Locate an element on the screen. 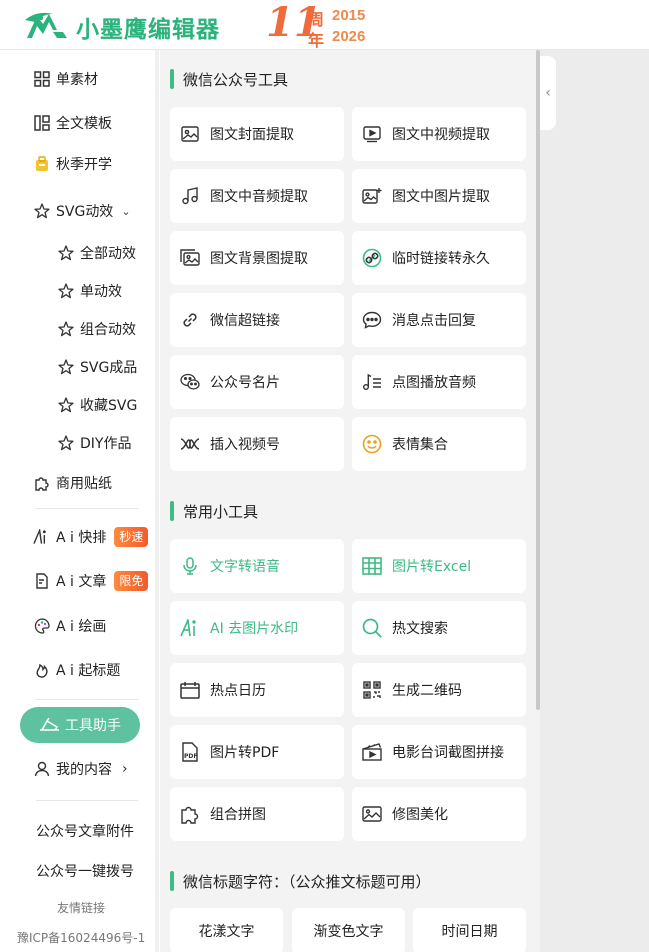  sidebar-sub-svg-finished: SVG成品 is located at coordinates (97, 367).